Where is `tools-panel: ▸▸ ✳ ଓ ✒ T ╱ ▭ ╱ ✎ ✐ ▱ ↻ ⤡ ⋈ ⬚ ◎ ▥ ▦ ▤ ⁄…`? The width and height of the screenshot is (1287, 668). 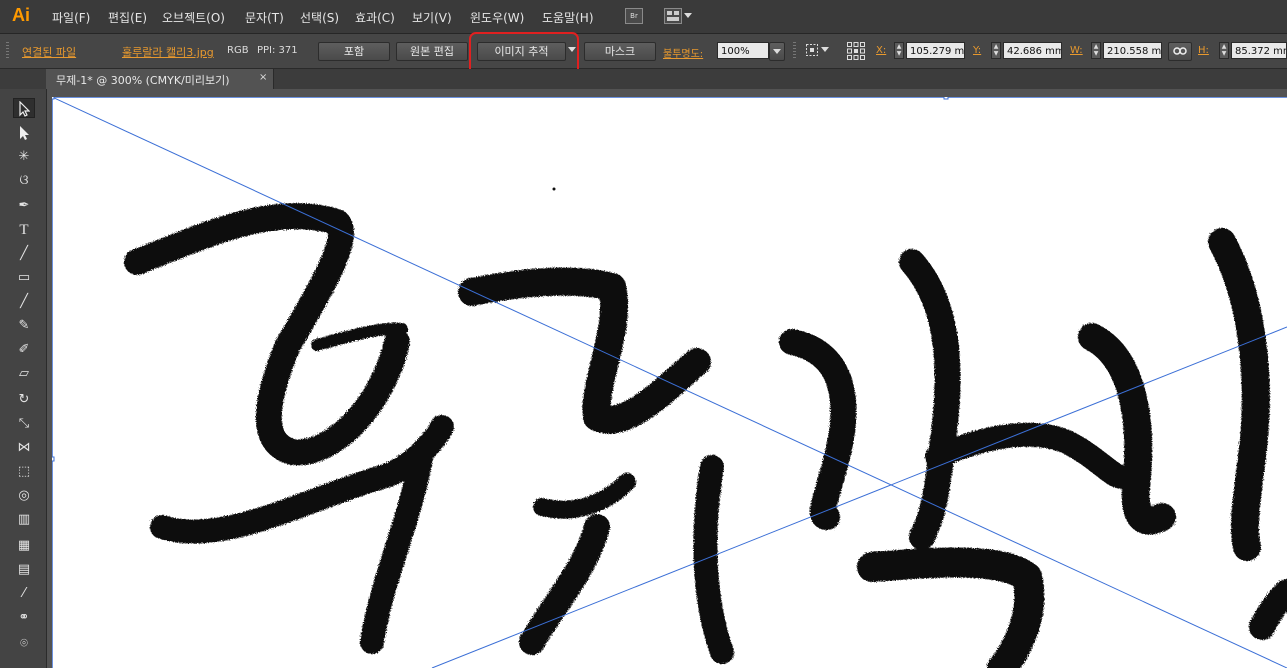 tools-panel: ▸▸ ✳ ଓ ✒ T ╱ ▭ ╱ ✎ ✐ ▱ ↻ ⤡ ⋈ ⬚ ◎ ▥ ▦ ▤ ⁄… is located at coordinates (23, 368).